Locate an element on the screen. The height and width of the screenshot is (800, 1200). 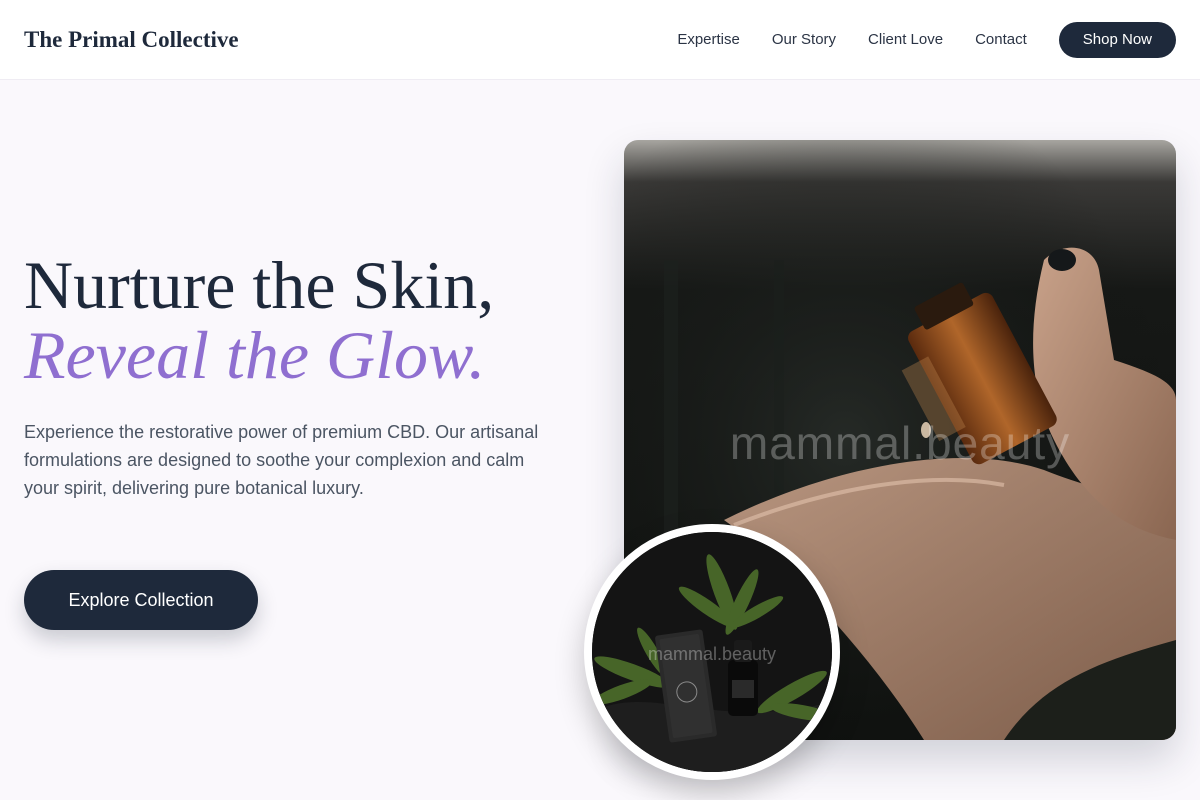
explore-collection-button: Explore Collection is located at coordinates (141, 600).